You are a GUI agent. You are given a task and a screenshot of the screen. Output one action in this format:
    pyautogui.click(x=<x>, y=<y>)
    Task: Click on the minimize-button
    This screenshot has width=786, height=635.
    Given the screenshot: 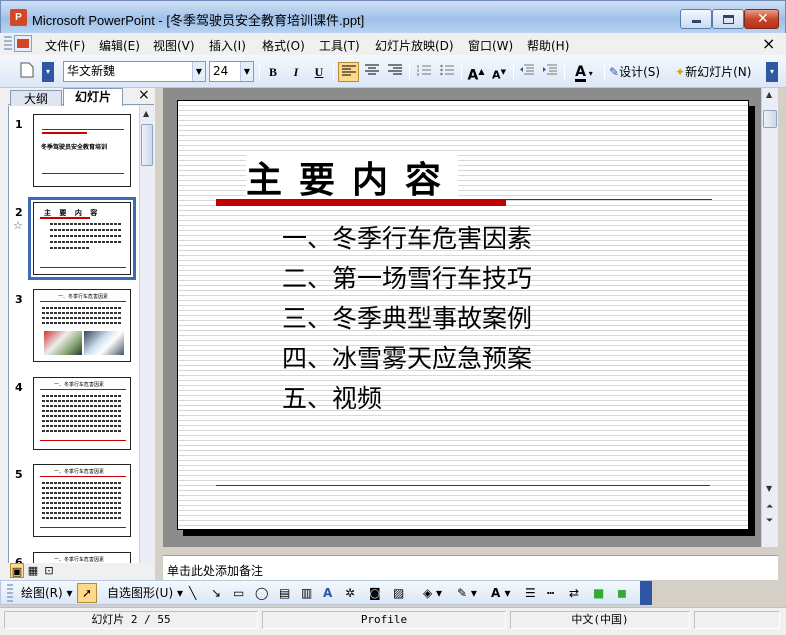 What is the action you would take?
    pyautogui.click(x=696, y=19)
    